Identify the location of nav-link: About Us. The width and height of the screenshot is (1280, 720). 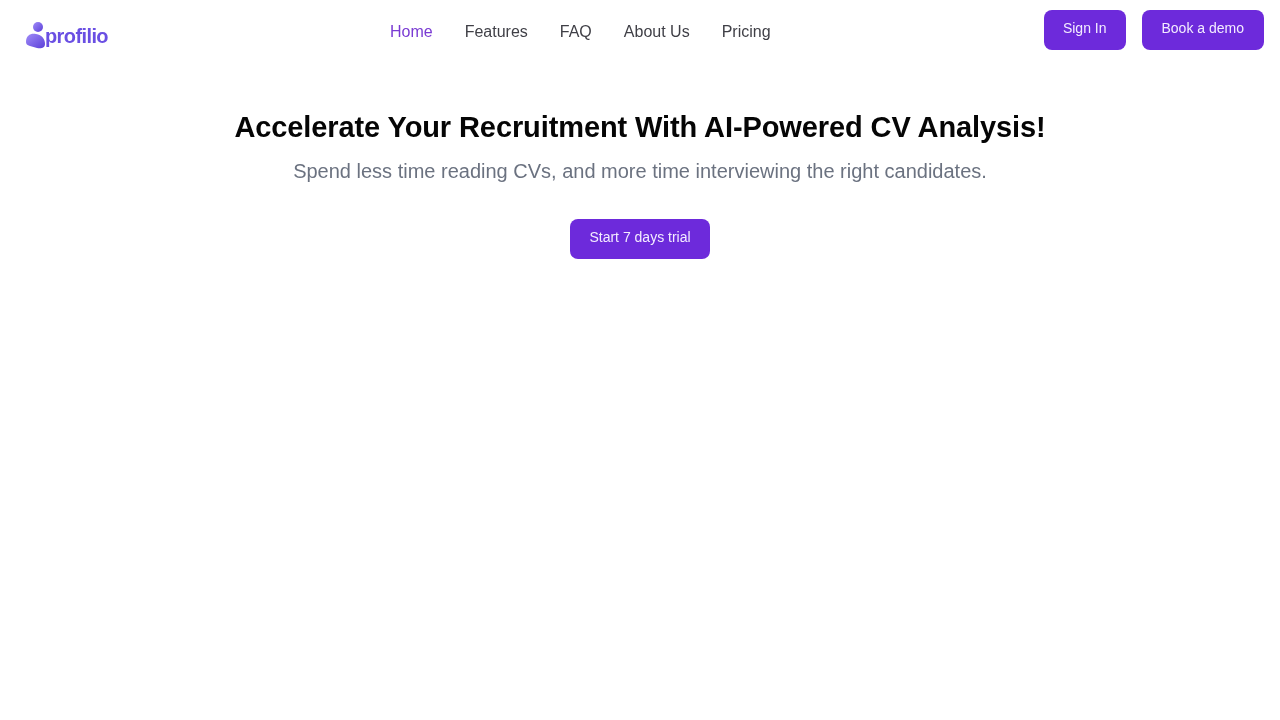
(656, 32).